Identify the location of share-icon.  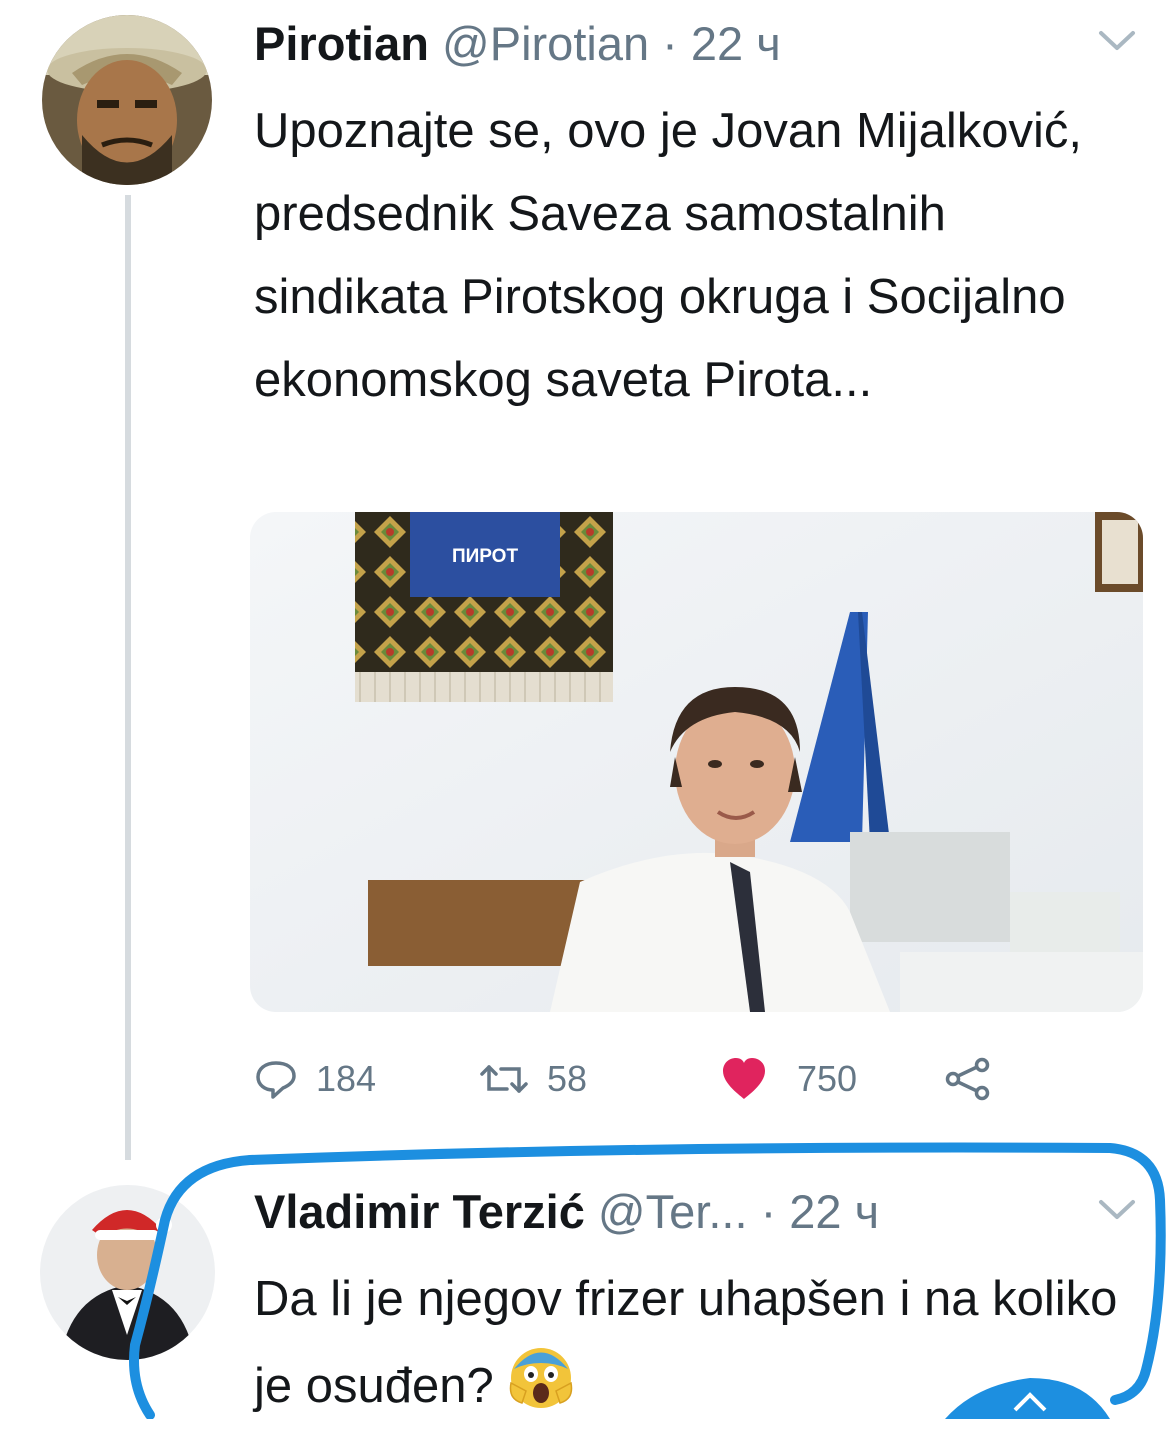
(967, 1079).